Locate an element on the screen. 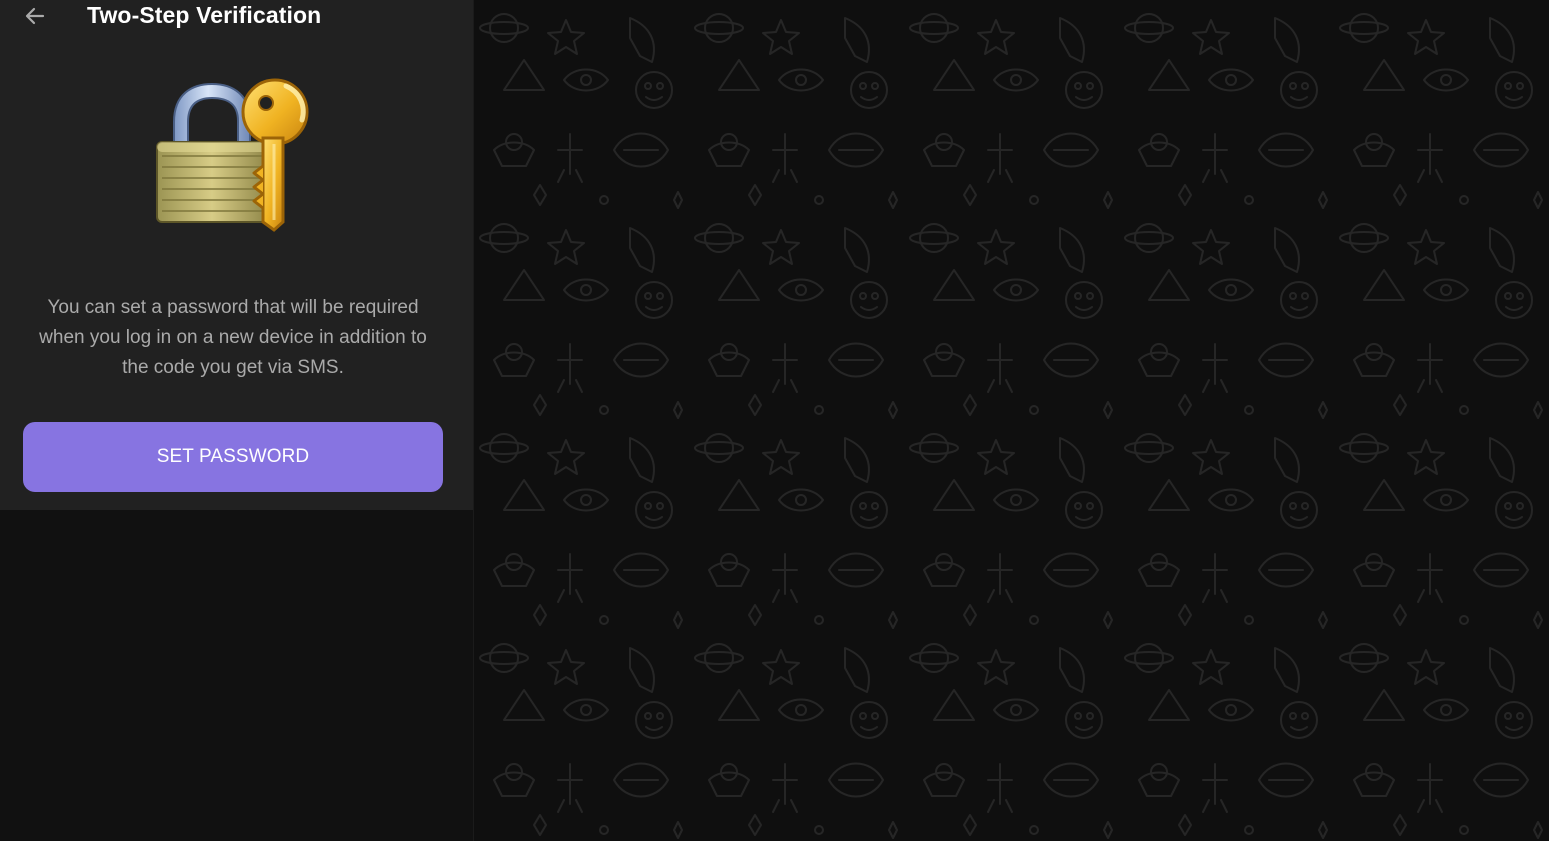 The height and width of the screenshot is (841, 1549). panel-header: Two-Step Verification is located at coordinates (236, 16).